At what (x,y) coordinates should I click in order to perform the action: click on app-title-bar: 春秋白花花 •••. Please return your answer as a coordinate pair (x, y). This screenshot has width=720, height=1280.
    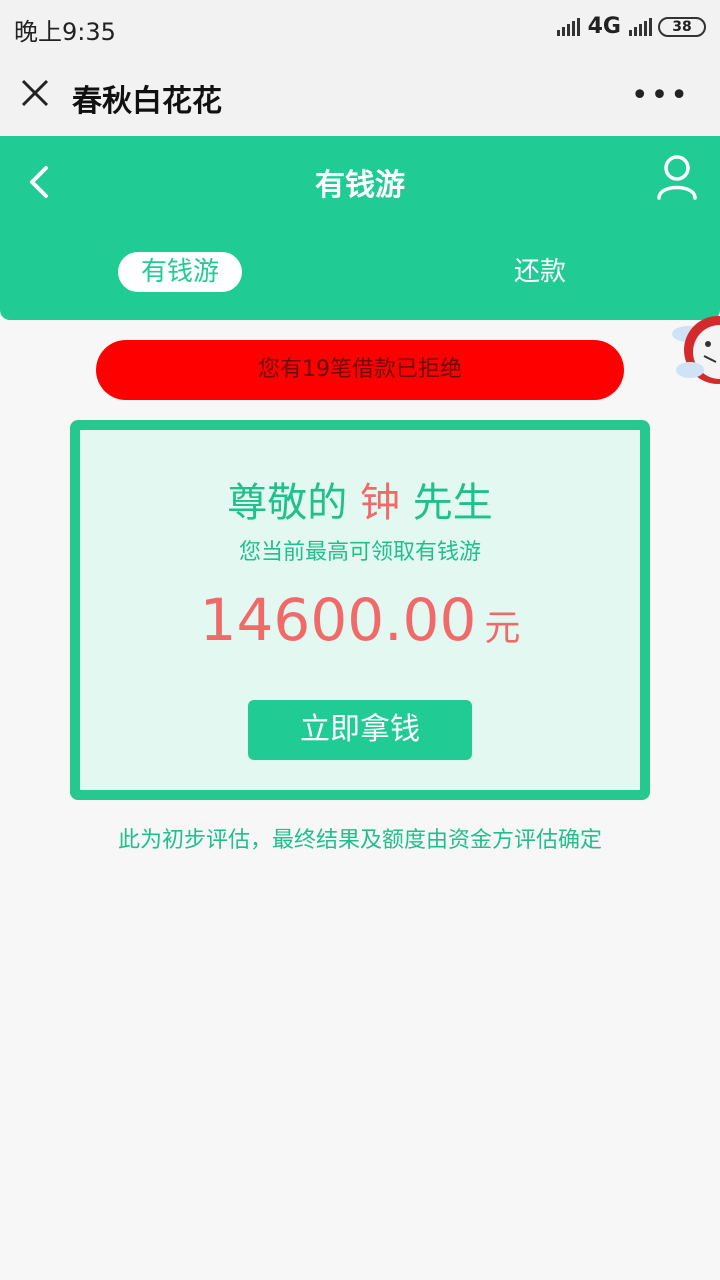
    Looking at the image, I should click on (360, 94).